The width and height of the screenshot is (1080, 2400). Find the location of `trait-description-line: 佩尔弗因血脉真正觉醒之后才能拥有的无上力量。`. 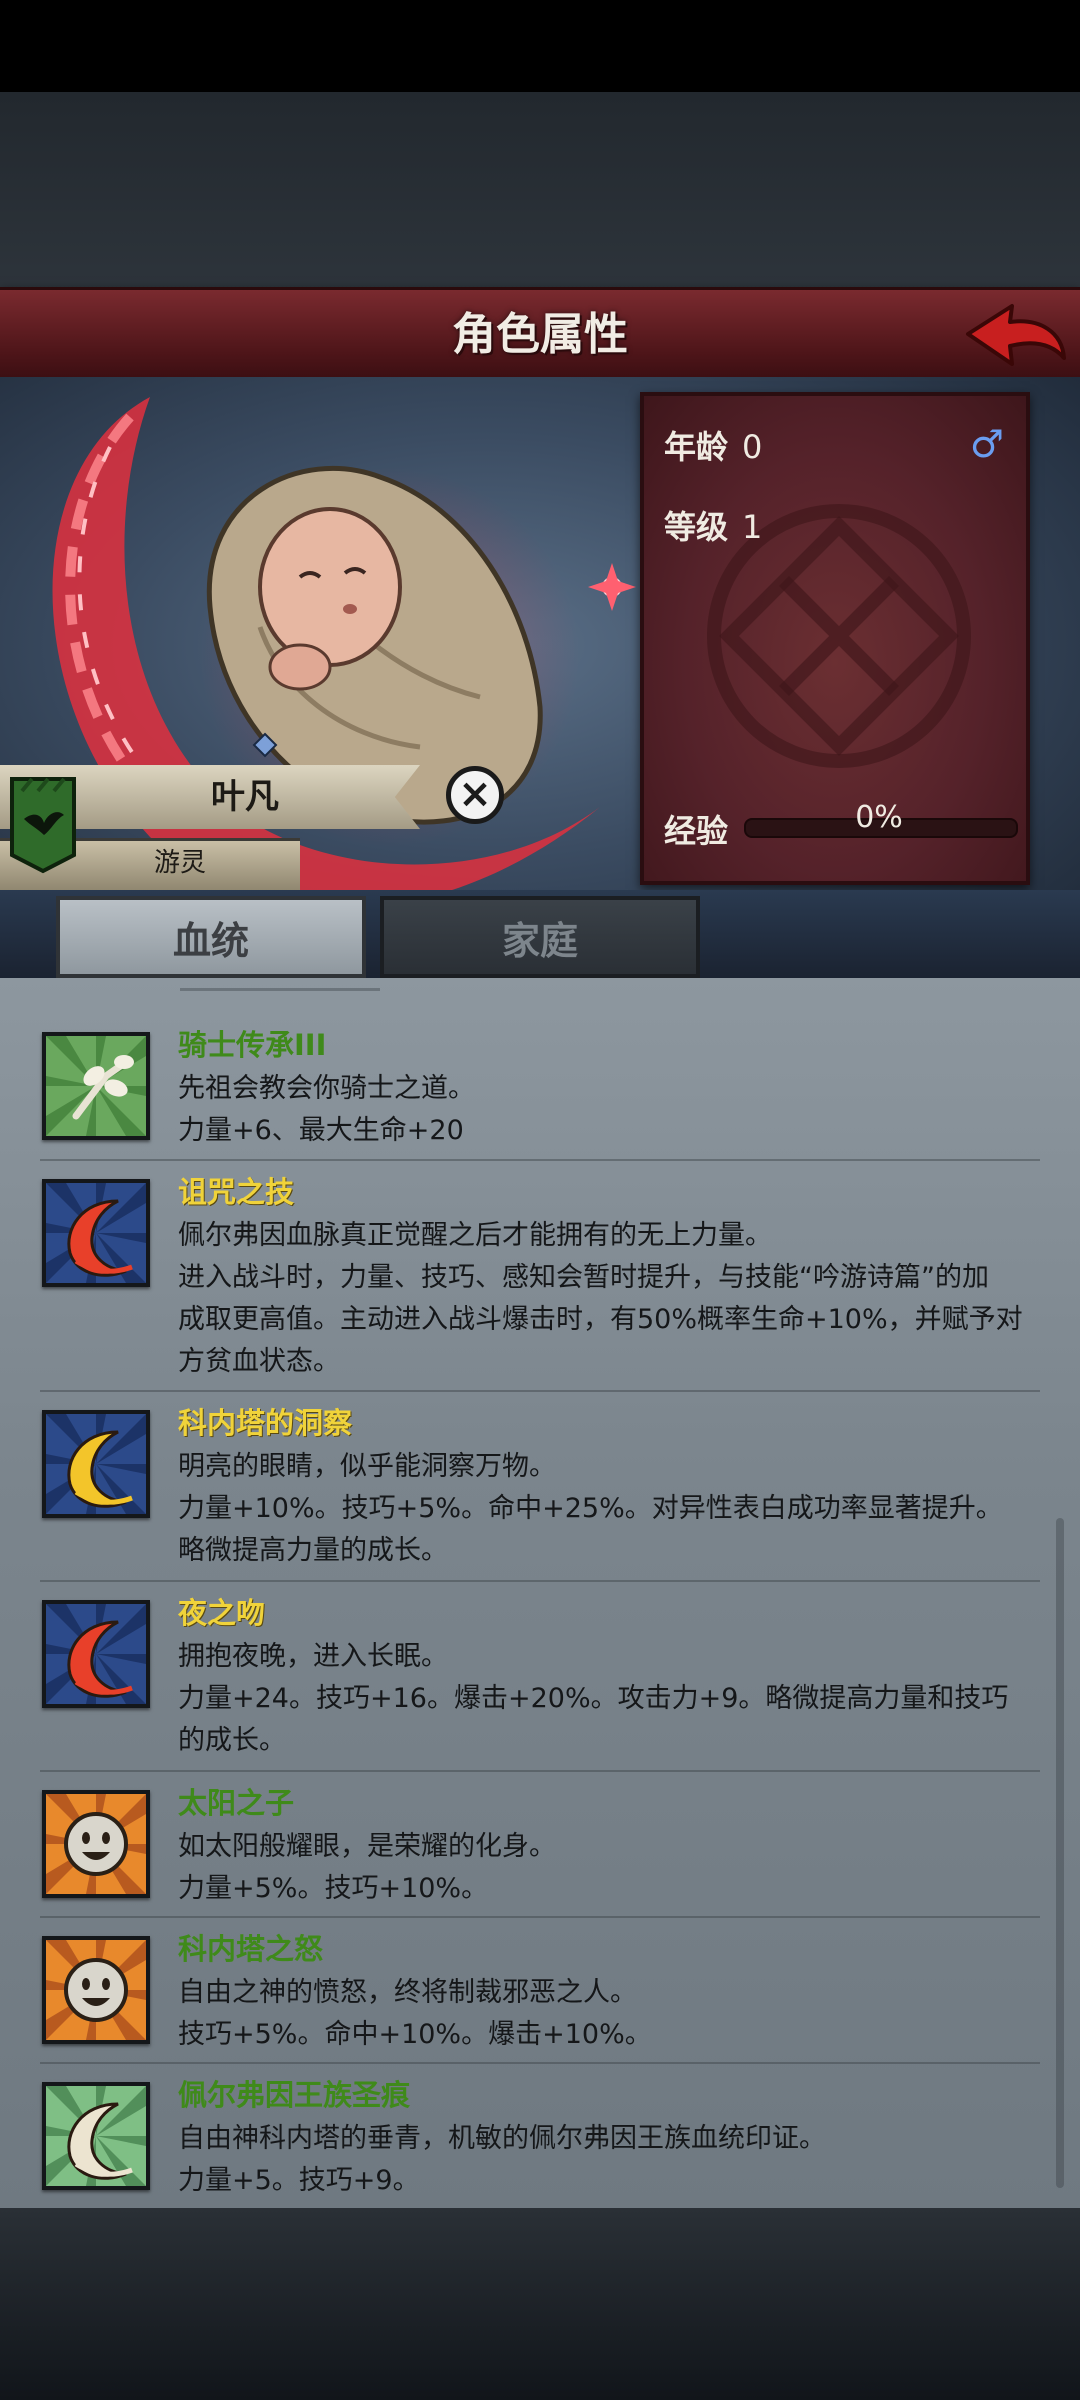

trait-description-line: 佩尔弗因血脉真正觉醒之后才能拥有的无上力量。 is located at coordinates (475, 1235).